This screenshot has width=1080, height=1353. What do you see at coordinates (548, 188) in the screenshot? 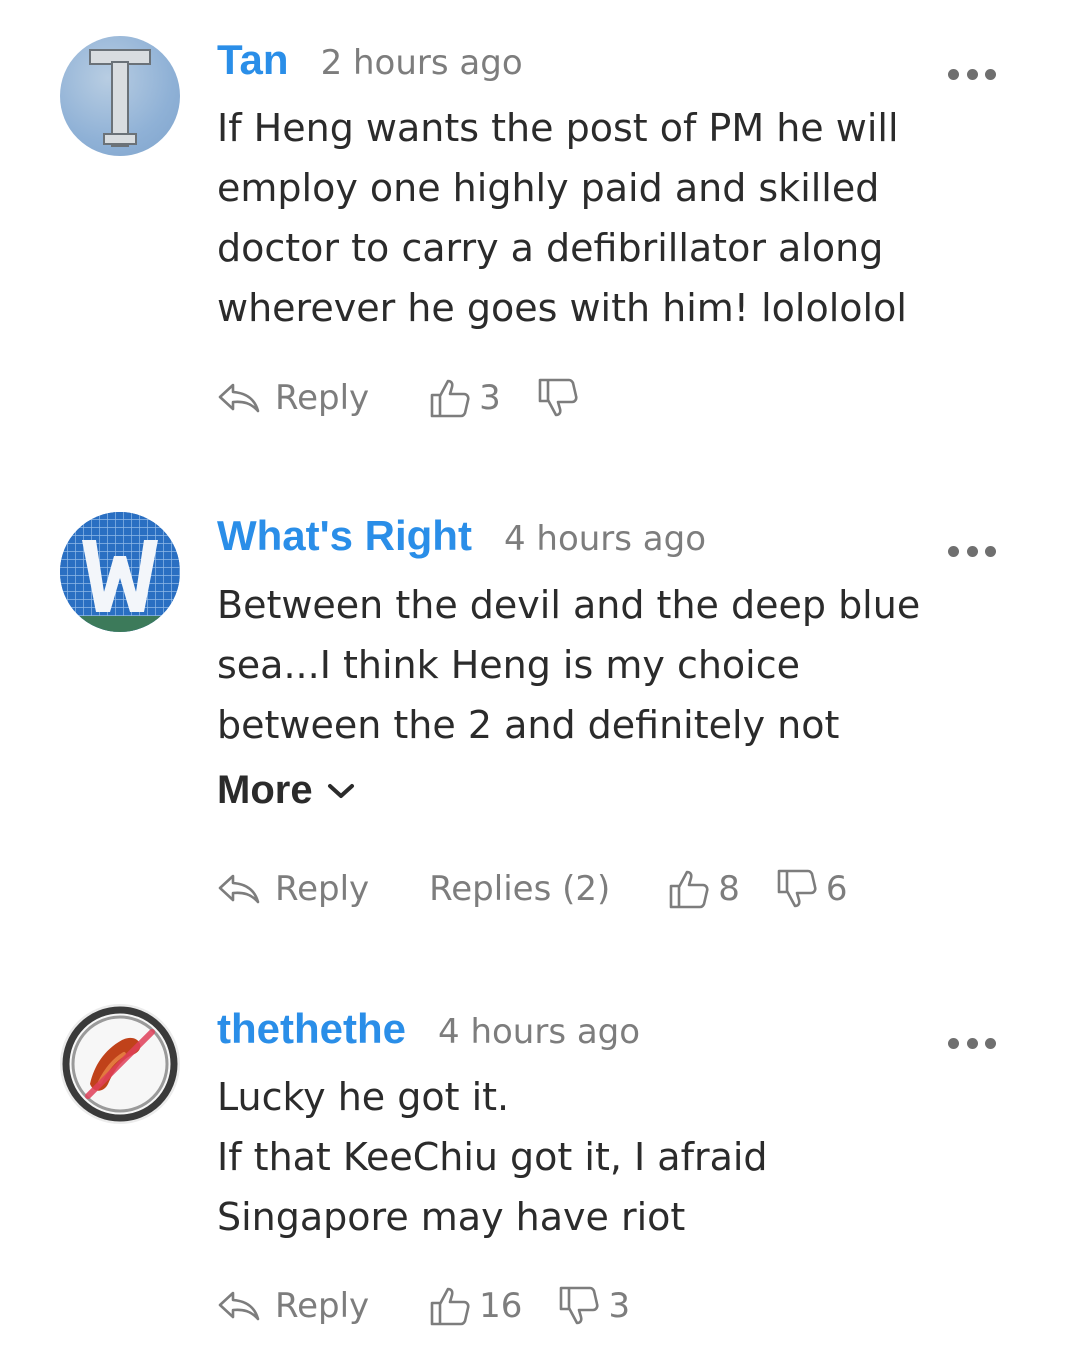
I see `comment-line: employ one highly paid and skilled` at bounding box center [548, 188].